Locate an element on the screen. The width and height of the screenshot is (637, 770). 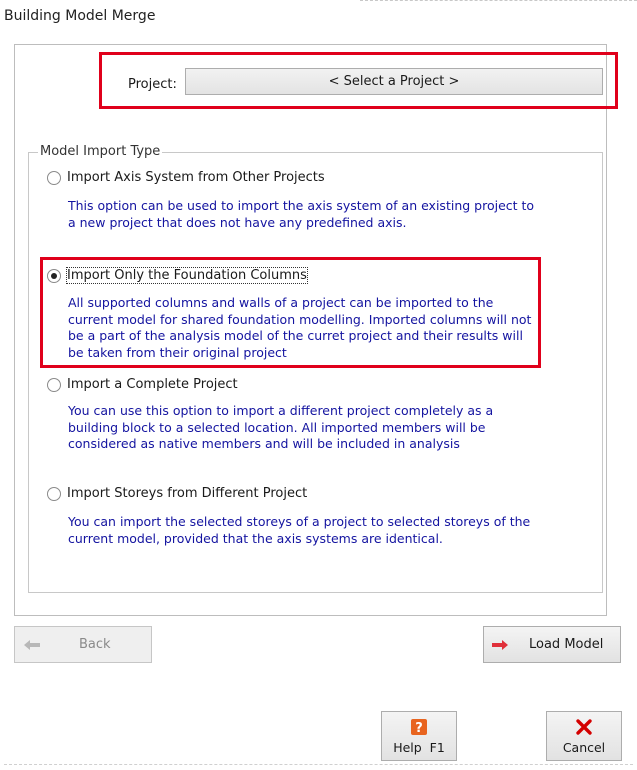
help-button: ? Help F1 is located at coordinates (419, 736).